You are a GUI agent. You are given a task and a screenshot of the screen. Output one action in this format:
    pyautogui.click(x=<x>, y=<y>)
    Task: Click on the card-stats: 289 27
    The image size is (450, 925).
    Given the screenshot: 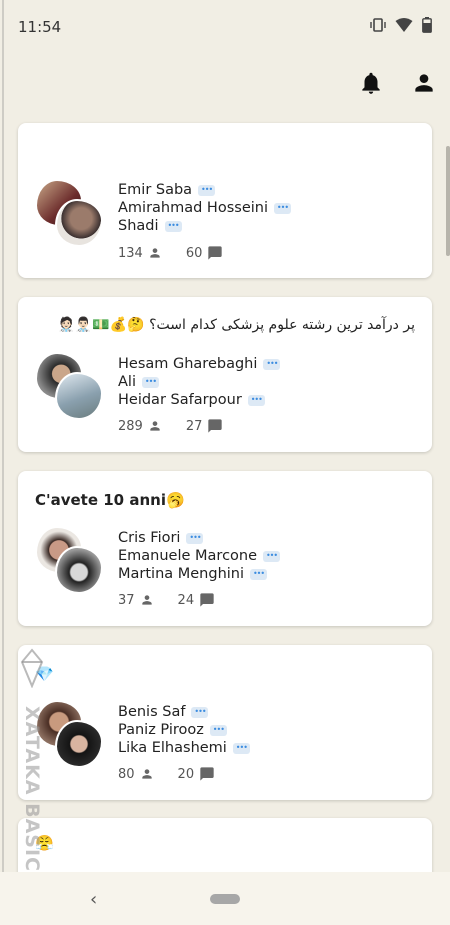 What is the action you would take?
    pyautogui.click(x=170, y=426)
    